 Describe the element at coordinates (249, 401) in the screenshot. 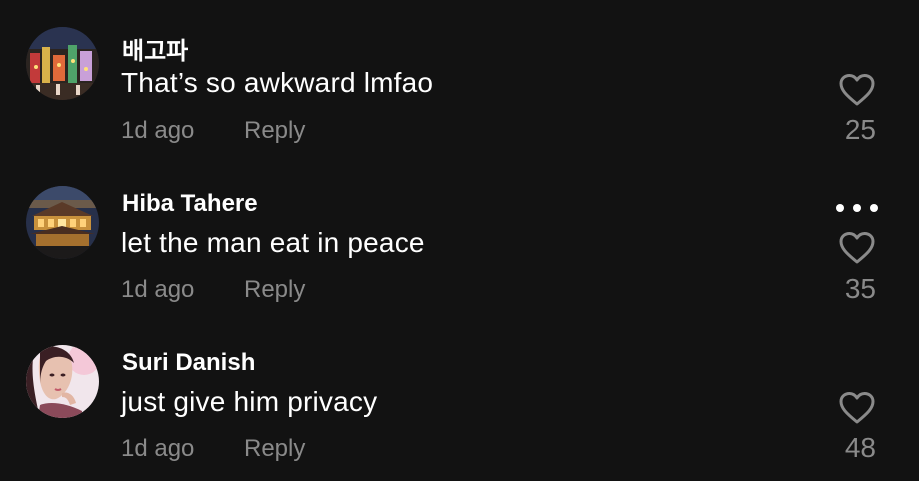

I see `comment-text: just give him privacy` at that location.